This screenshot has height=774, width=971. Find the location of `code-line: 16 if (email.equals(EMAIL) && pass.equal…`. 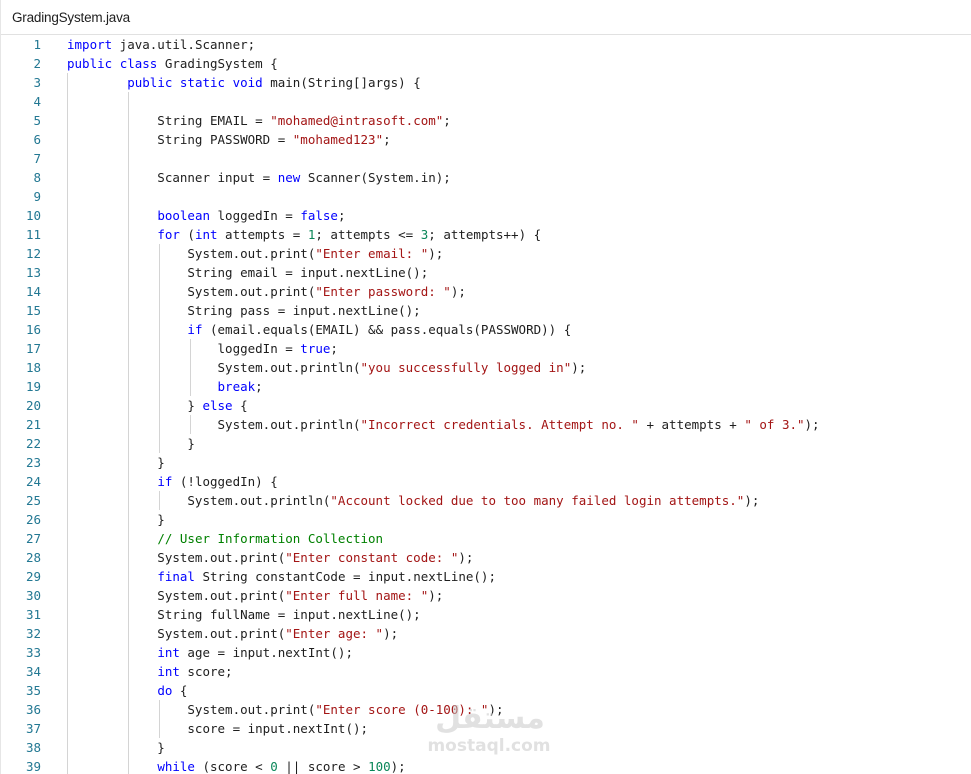

code-line: 16 if (email.equals(EMAIL) && pass.equal… is located at coordinates (486, 329).